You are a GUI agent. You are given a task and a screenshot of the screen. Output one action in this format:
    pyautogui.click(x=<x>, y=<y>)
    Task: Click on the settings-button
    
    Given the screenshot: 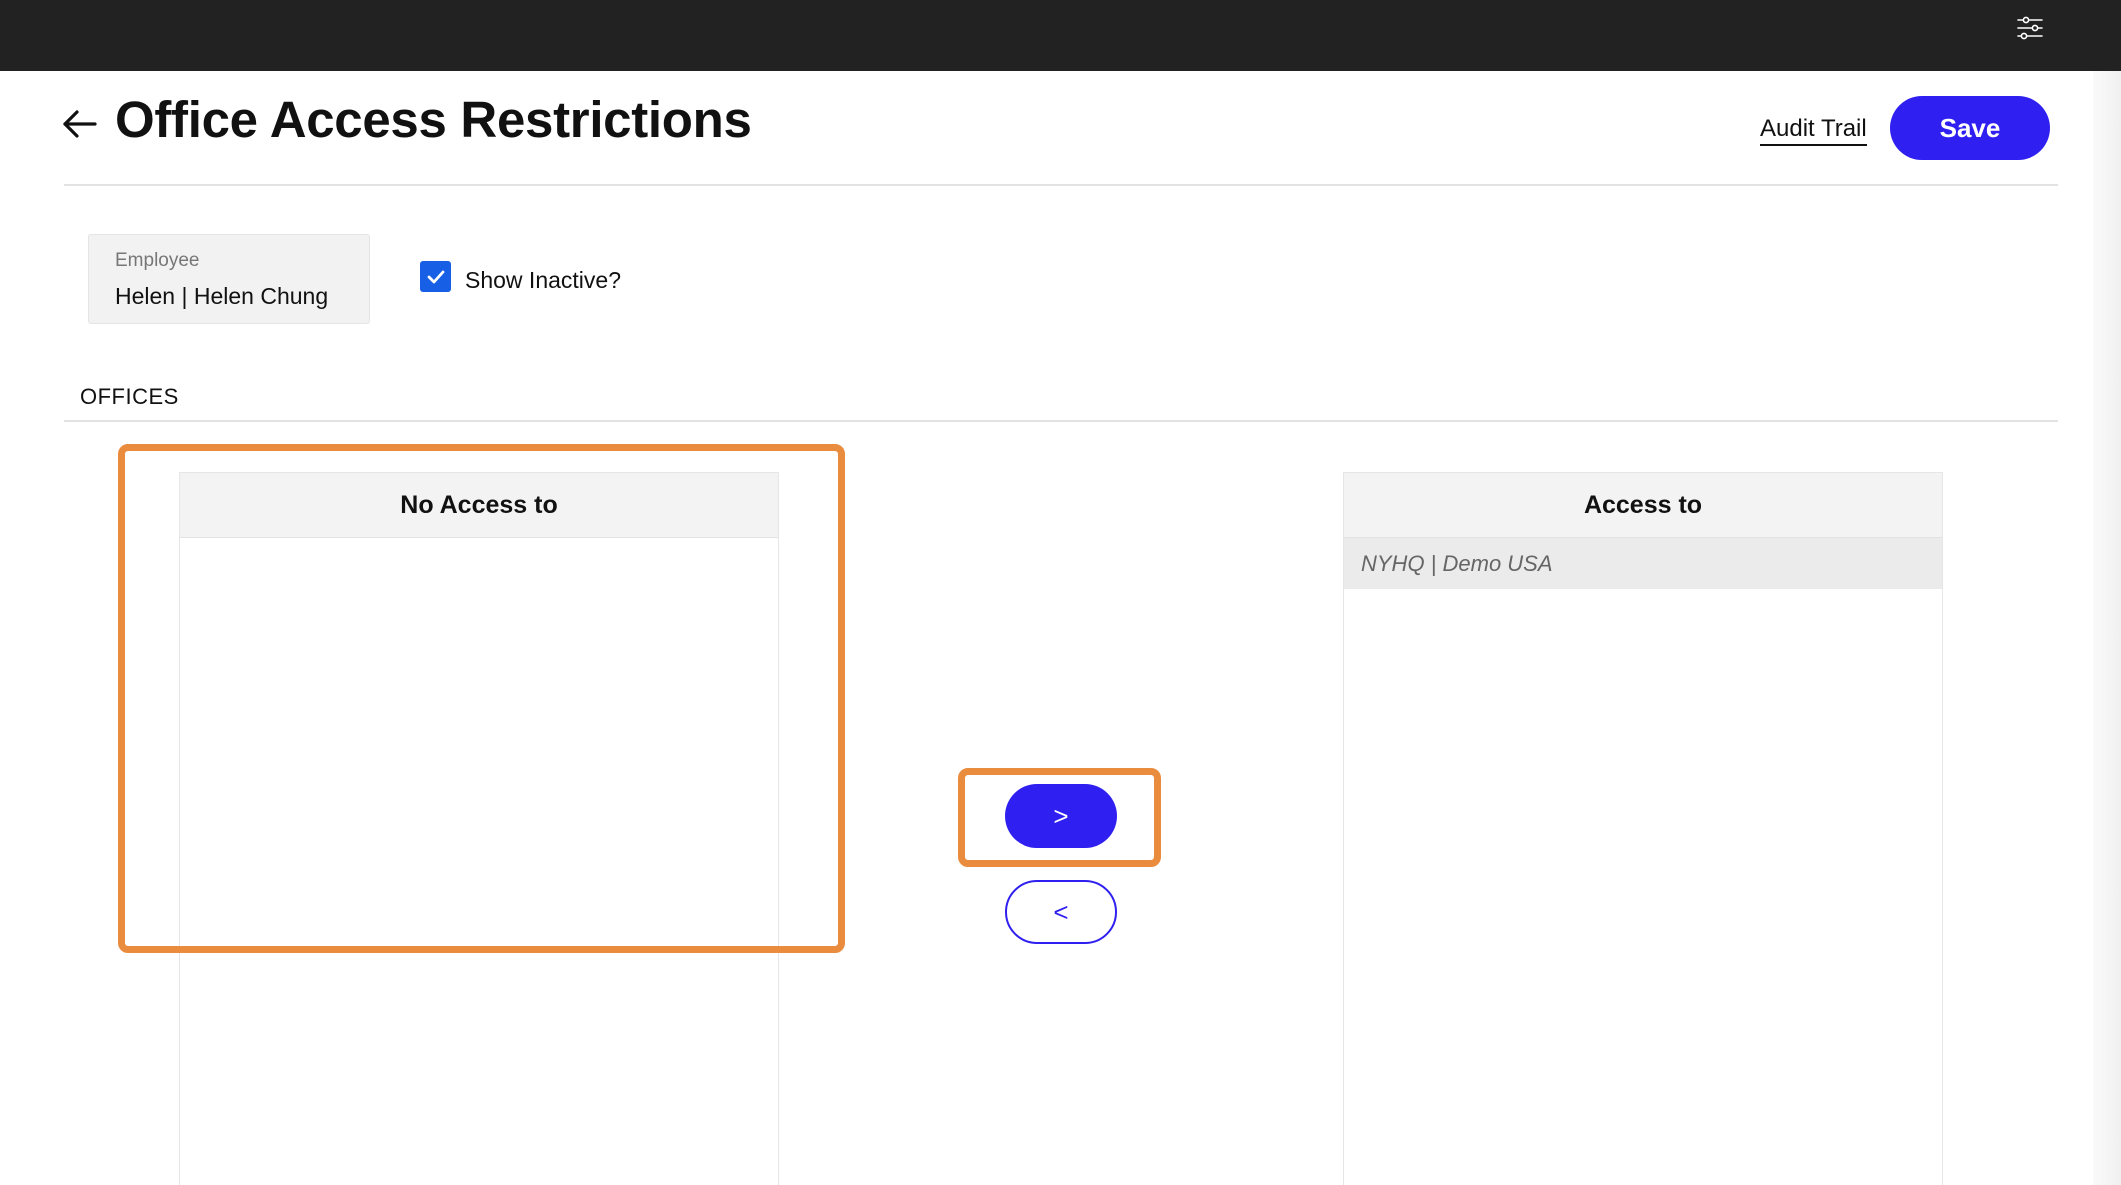 What is the action you would take?
    pyautogui.click(x=2030, y=28)
    